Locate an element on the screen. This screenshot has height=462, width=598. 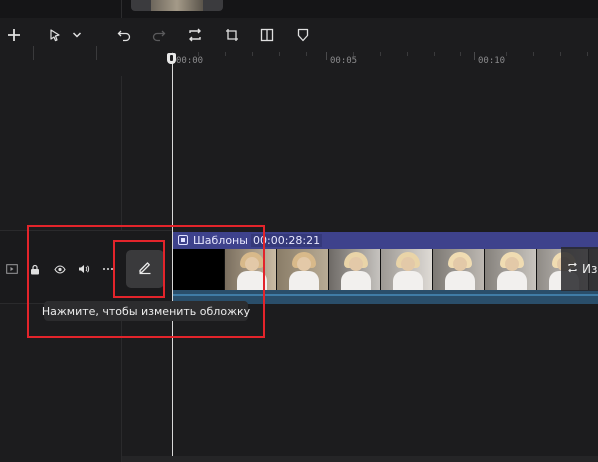
cover-tooltip: Нажмите, чтобы изменить обложку is located at coordinates (146, 311).